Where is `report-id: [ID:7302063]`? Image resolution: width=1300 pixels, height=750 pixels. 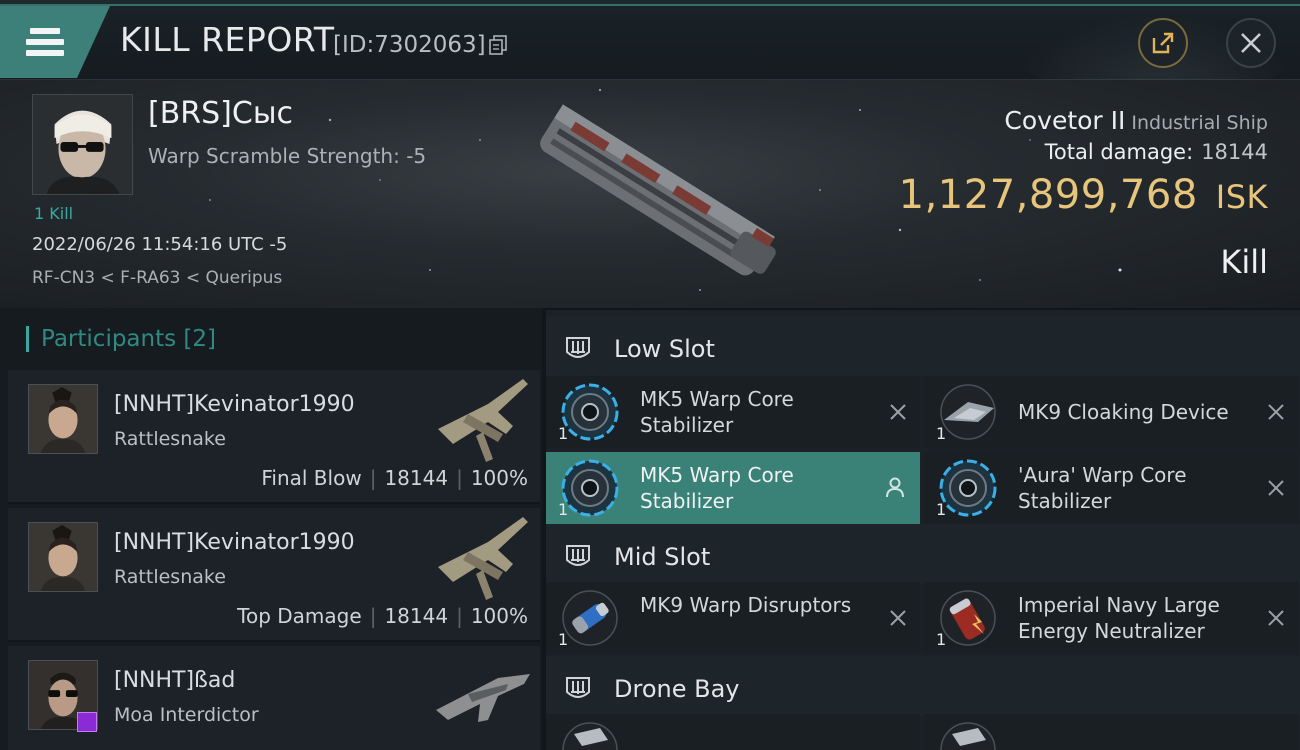 report-id: [ID:7302063] is located at coordinates (409, 45).